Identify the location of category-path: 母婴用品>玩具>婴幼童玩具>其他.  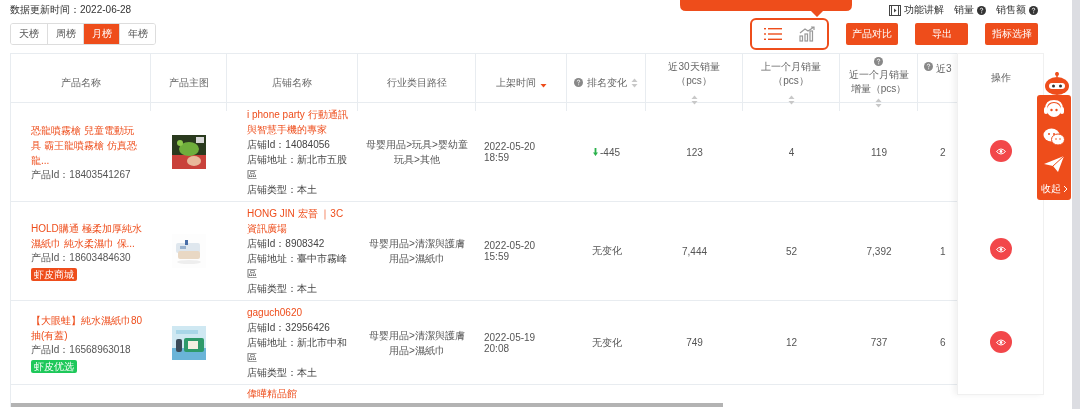
(417, 152).